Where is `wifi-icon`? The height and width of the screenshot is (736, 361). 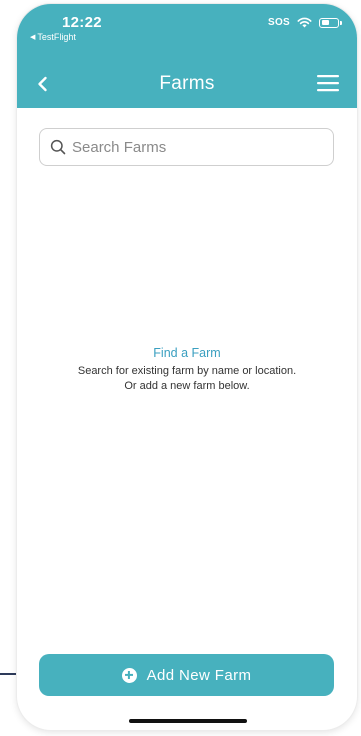 wifi-icon is located at coordinates (304, 22).